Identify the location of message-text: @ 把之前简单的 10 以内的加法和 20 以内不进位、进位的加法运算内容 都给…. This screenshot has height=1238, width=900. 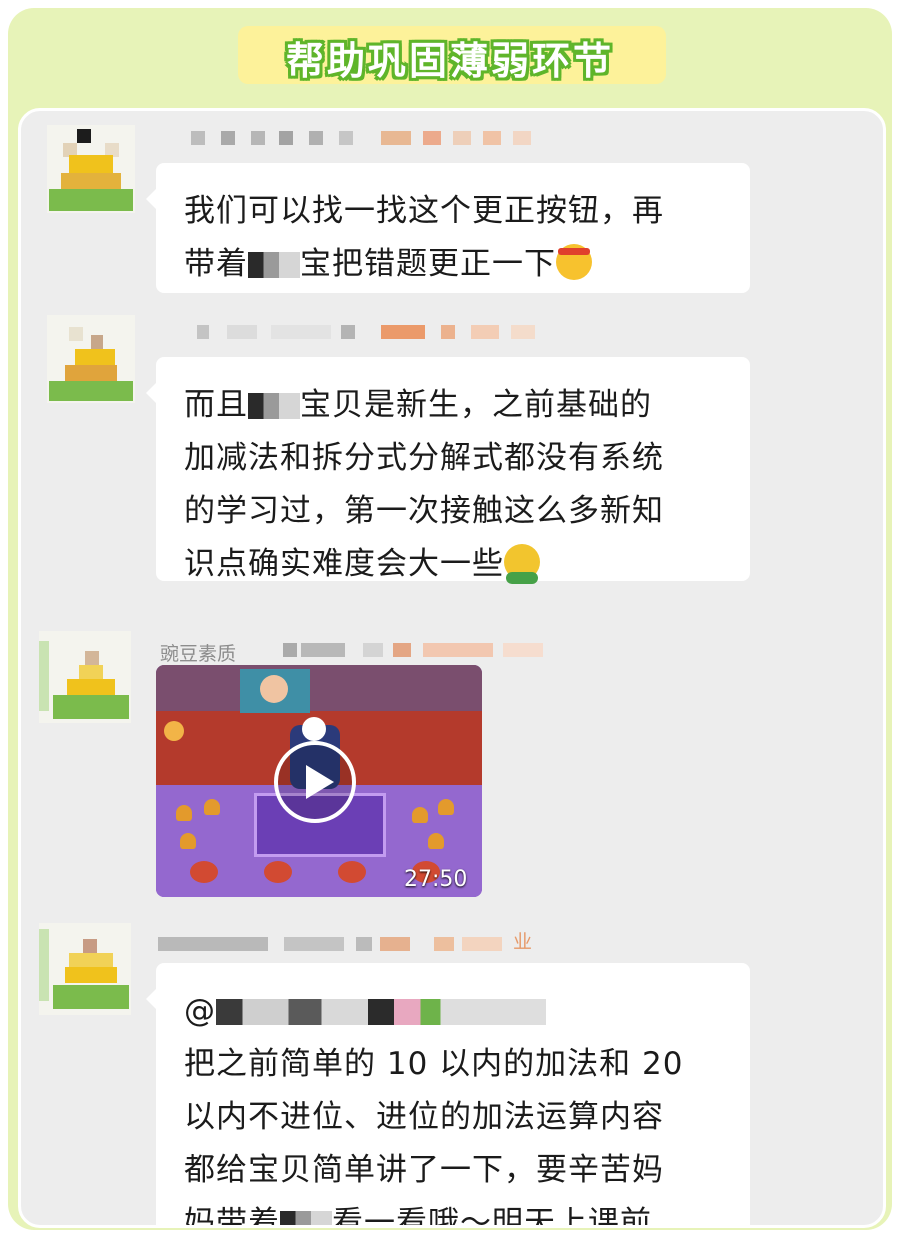
(456, 1105).